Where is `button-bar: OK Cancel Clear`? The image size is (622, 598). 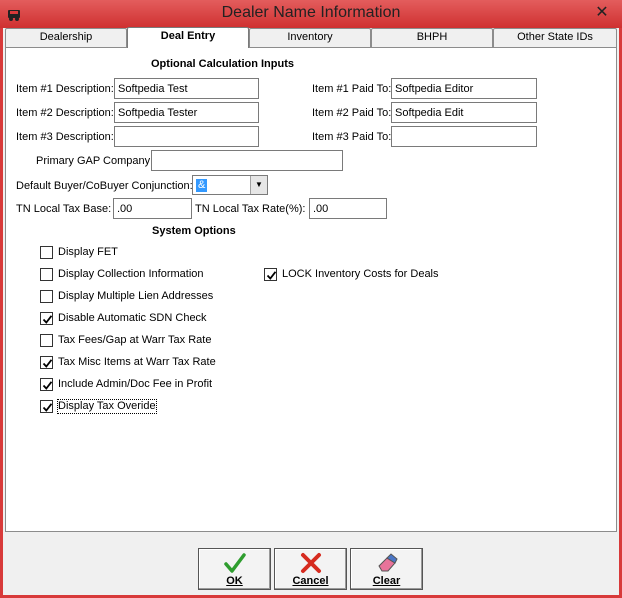
button-bar: OK Cancel Clear is located at coordinates (311, 565).